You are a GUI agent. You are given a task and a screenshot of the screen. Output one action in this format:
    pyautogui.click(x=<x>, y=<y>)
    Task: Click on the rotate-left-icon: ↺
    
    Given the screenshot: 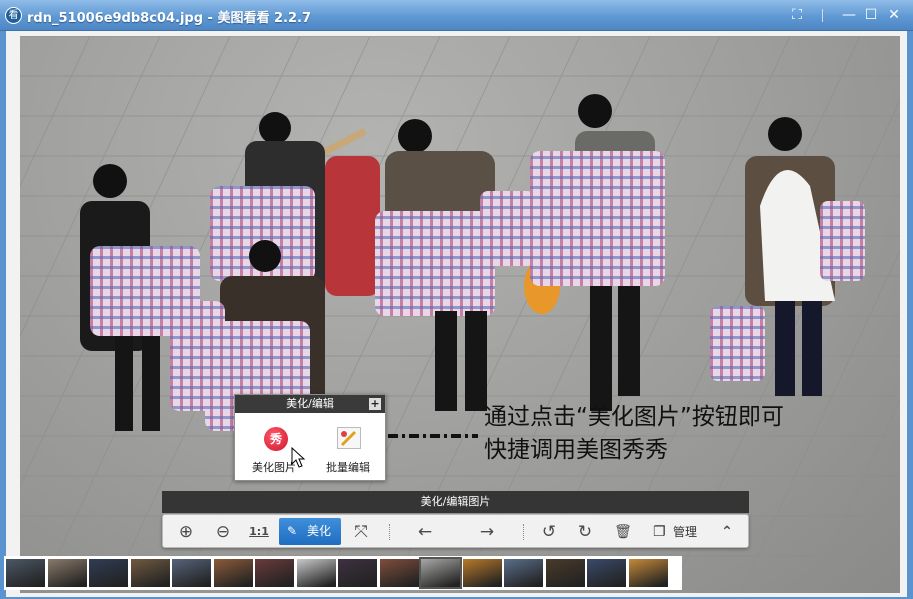 What is the action you would take?
    pyautogui.click(x=549, y=532)
    